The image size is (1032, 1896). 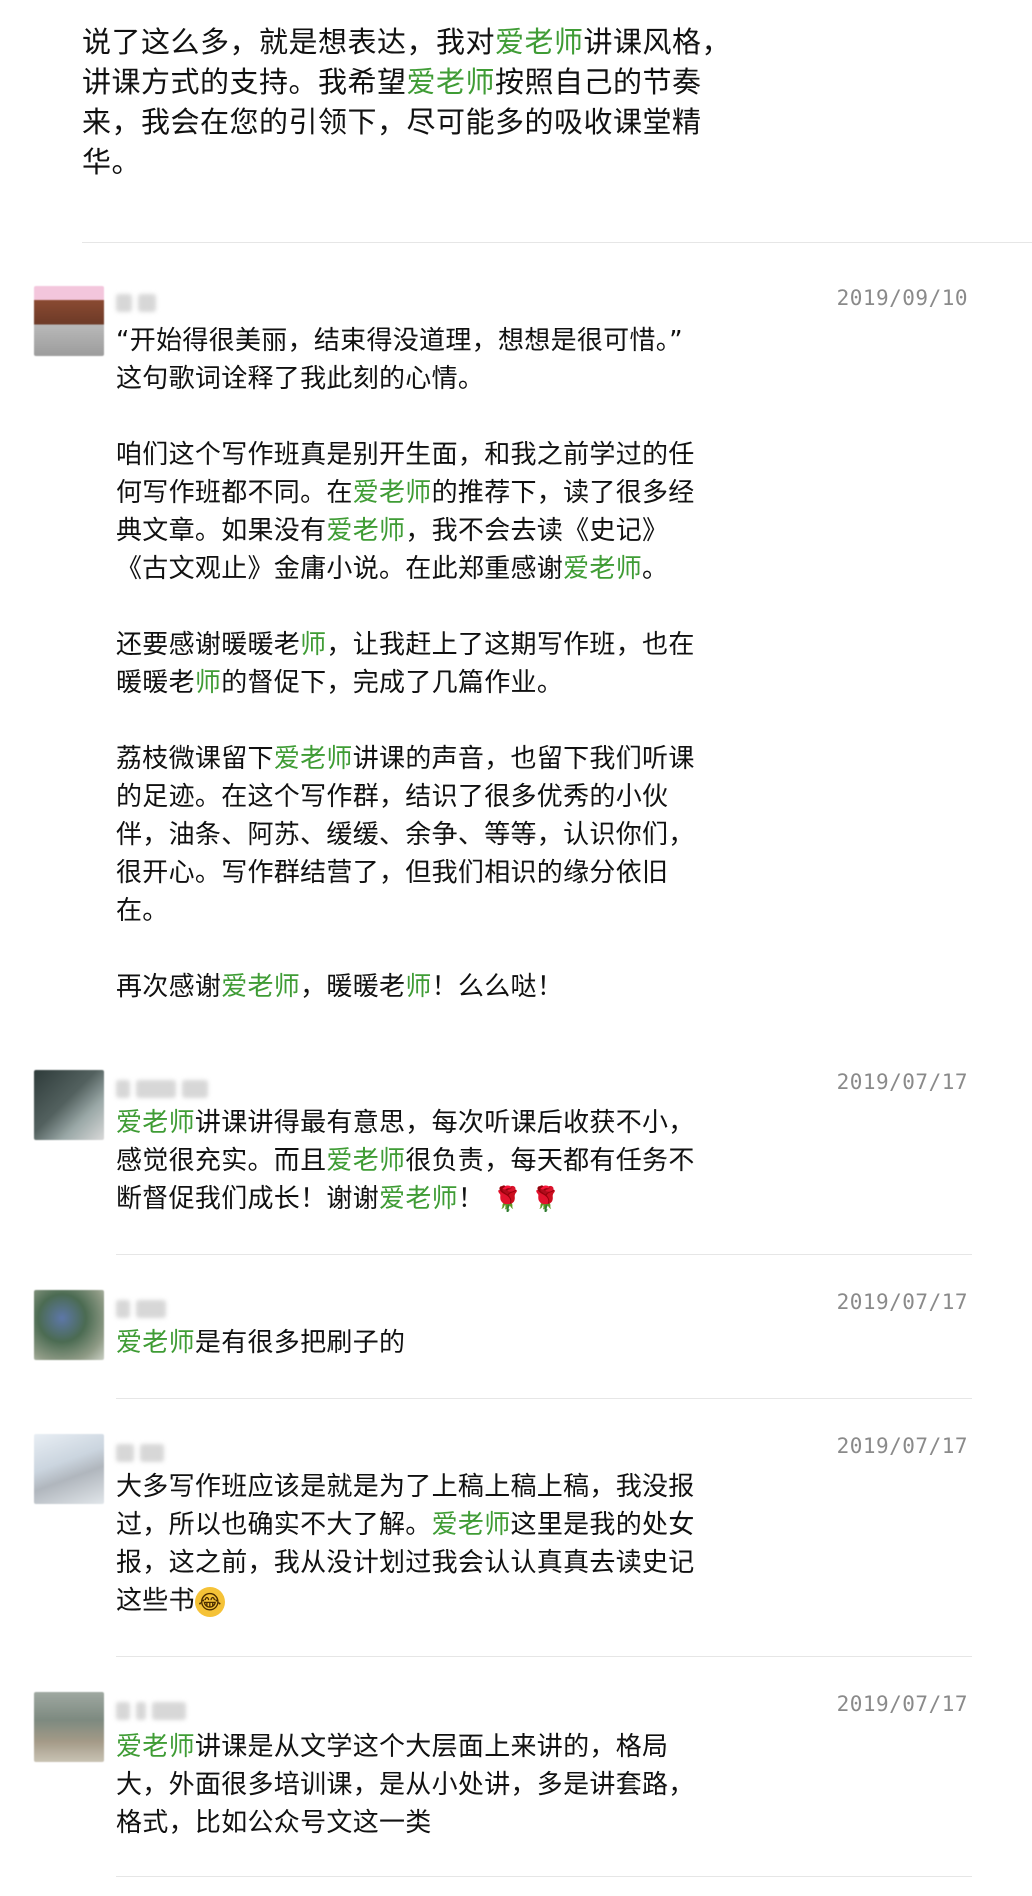 I want to click on text-line: 暖暖老师的督促下，完成了几篇作业。, so click(x=340, y=683).